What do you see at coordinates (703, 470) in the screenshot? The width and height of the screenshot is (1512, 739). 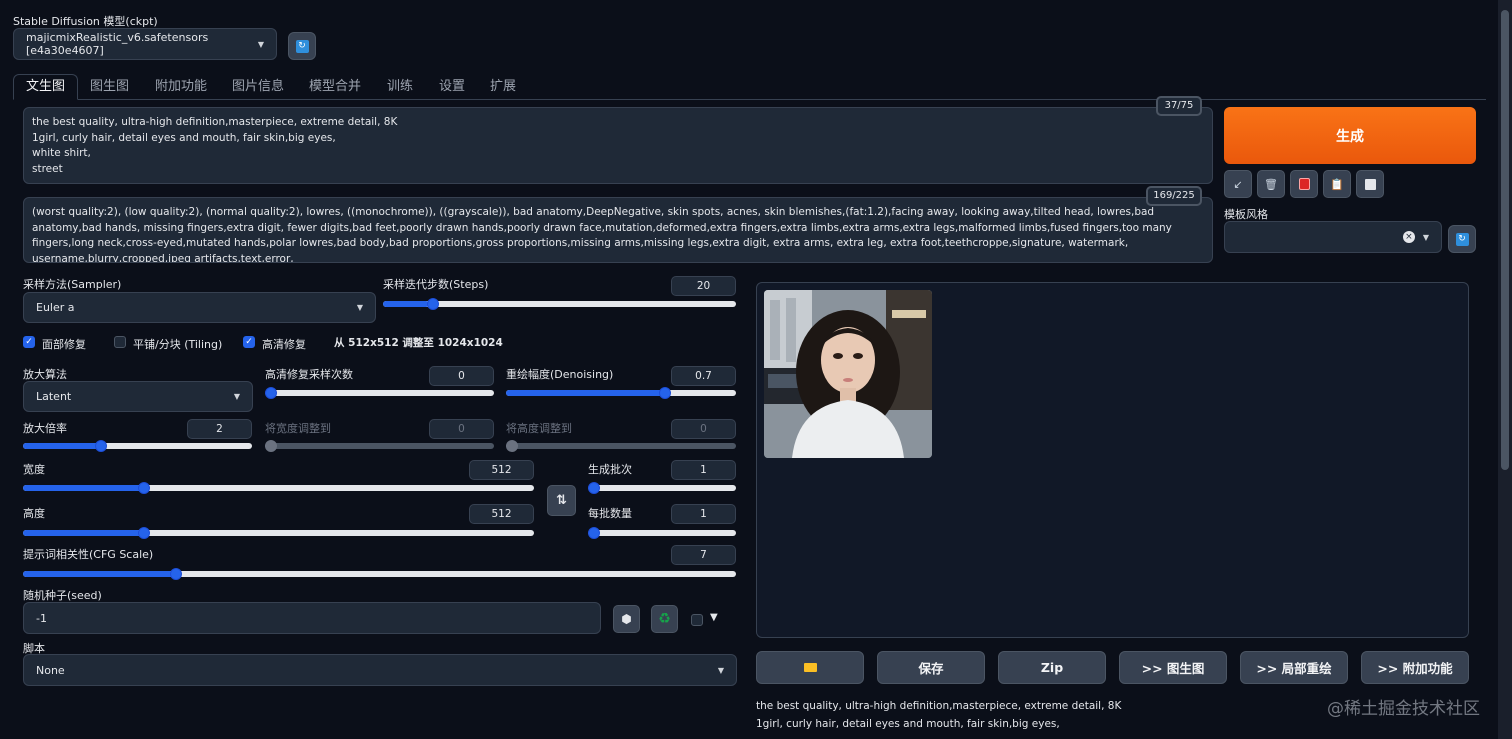 I see `batch-count-input: 1` at bounding box center [703, 470].